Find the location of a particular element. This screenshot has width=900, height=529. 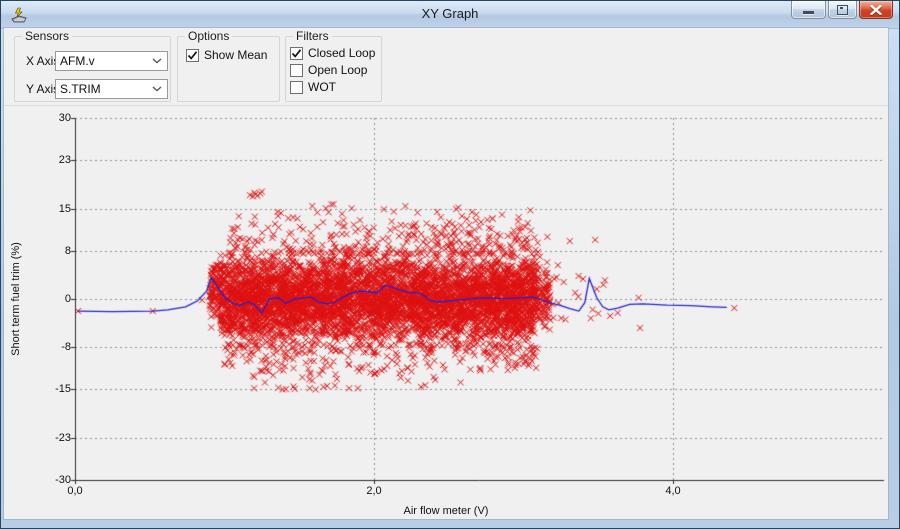

x-axis-select: AFM.v is located at coordinates (111, 61).